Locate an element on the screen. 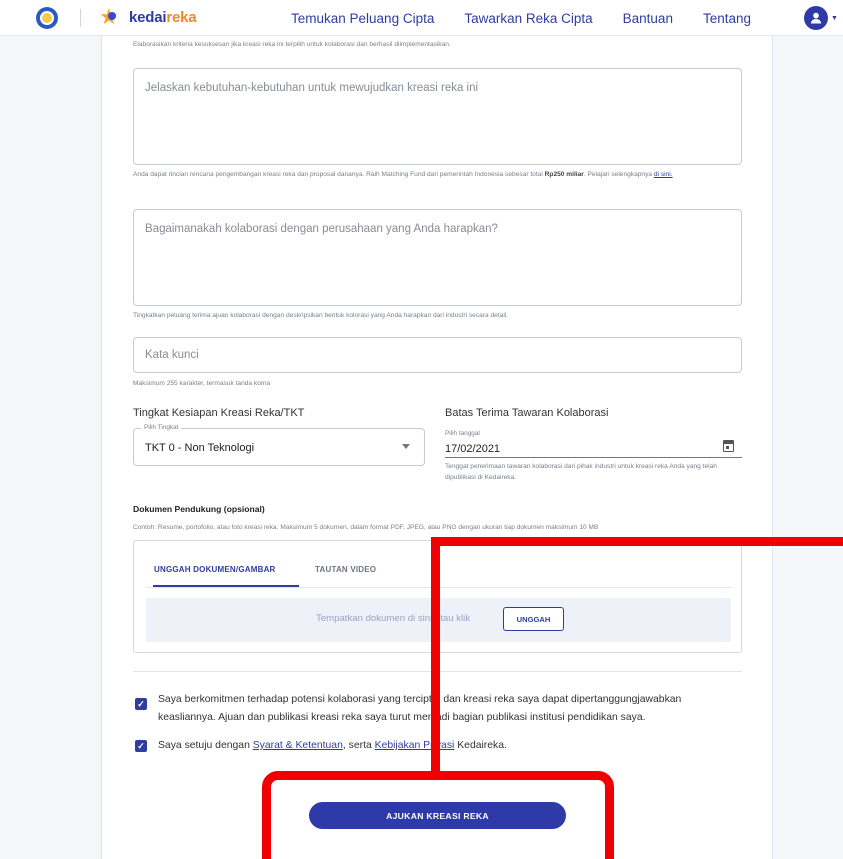 The height and width of the screenshot is (859, 843). upload-button: UNGGAH is located at coordinates (533, 619).